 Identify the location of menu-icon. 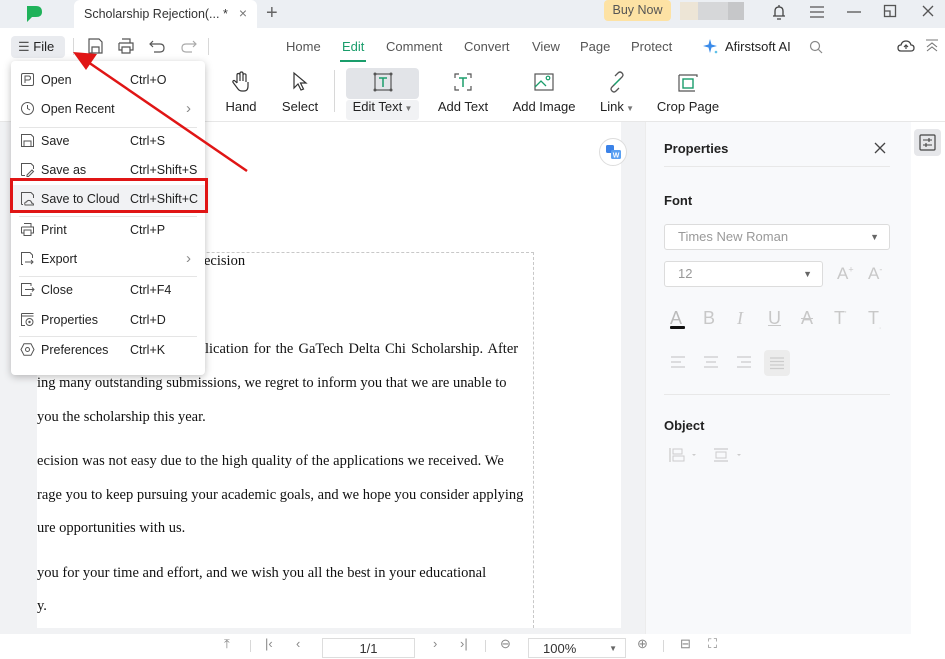
(817, 12).